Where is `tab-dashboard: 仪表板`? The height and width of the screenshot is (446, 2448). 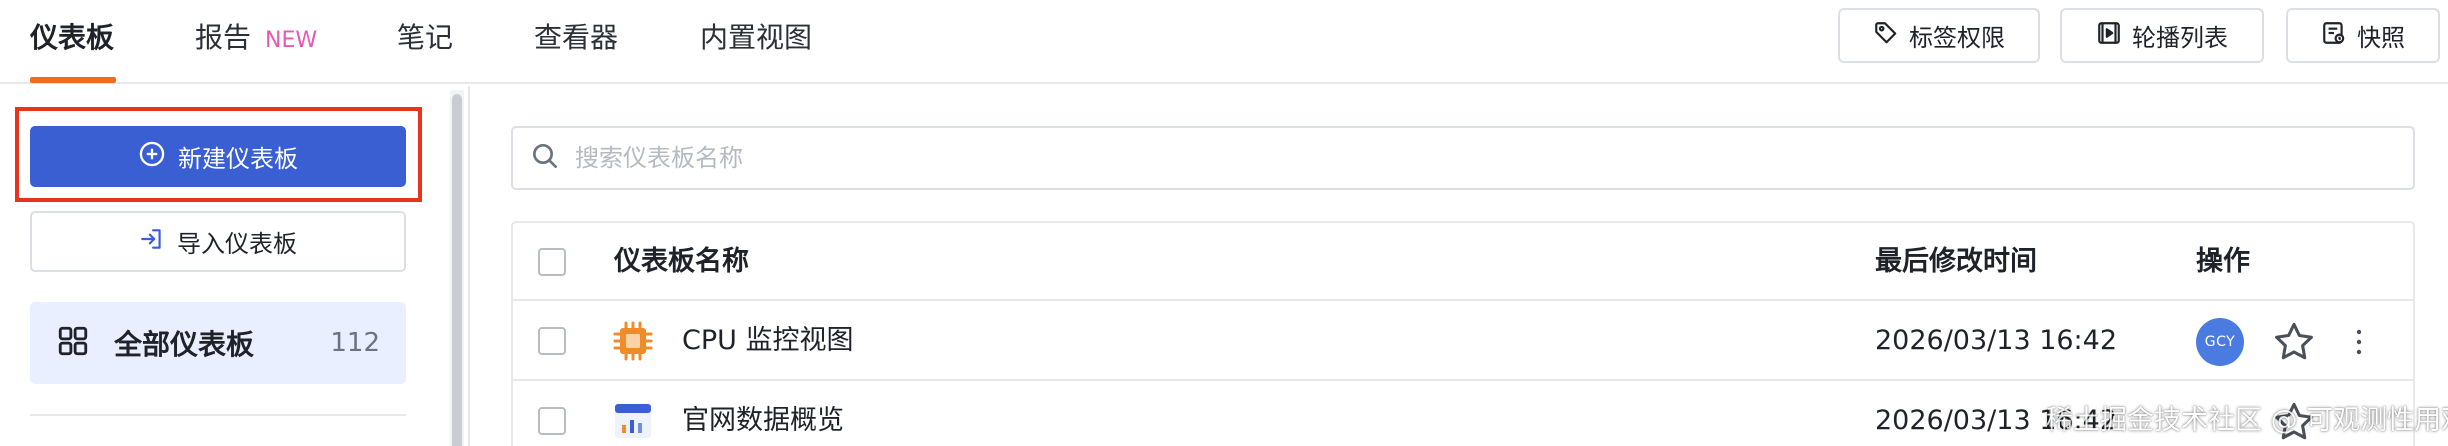
tab-dashboard: 仪表板 is located at coordinates (72, 38).